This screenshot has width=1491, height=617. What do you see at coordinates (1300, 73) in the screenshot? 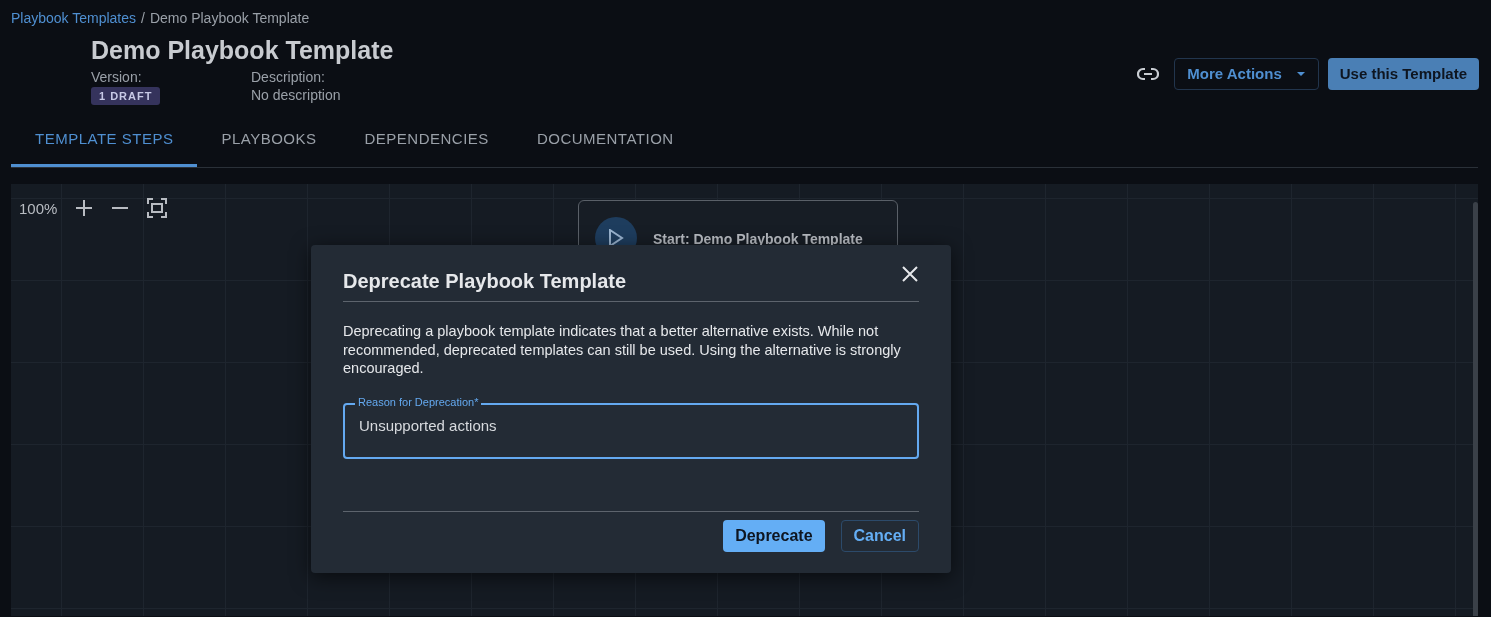
I see `caret-icon` at bounding box center [1300, 73].